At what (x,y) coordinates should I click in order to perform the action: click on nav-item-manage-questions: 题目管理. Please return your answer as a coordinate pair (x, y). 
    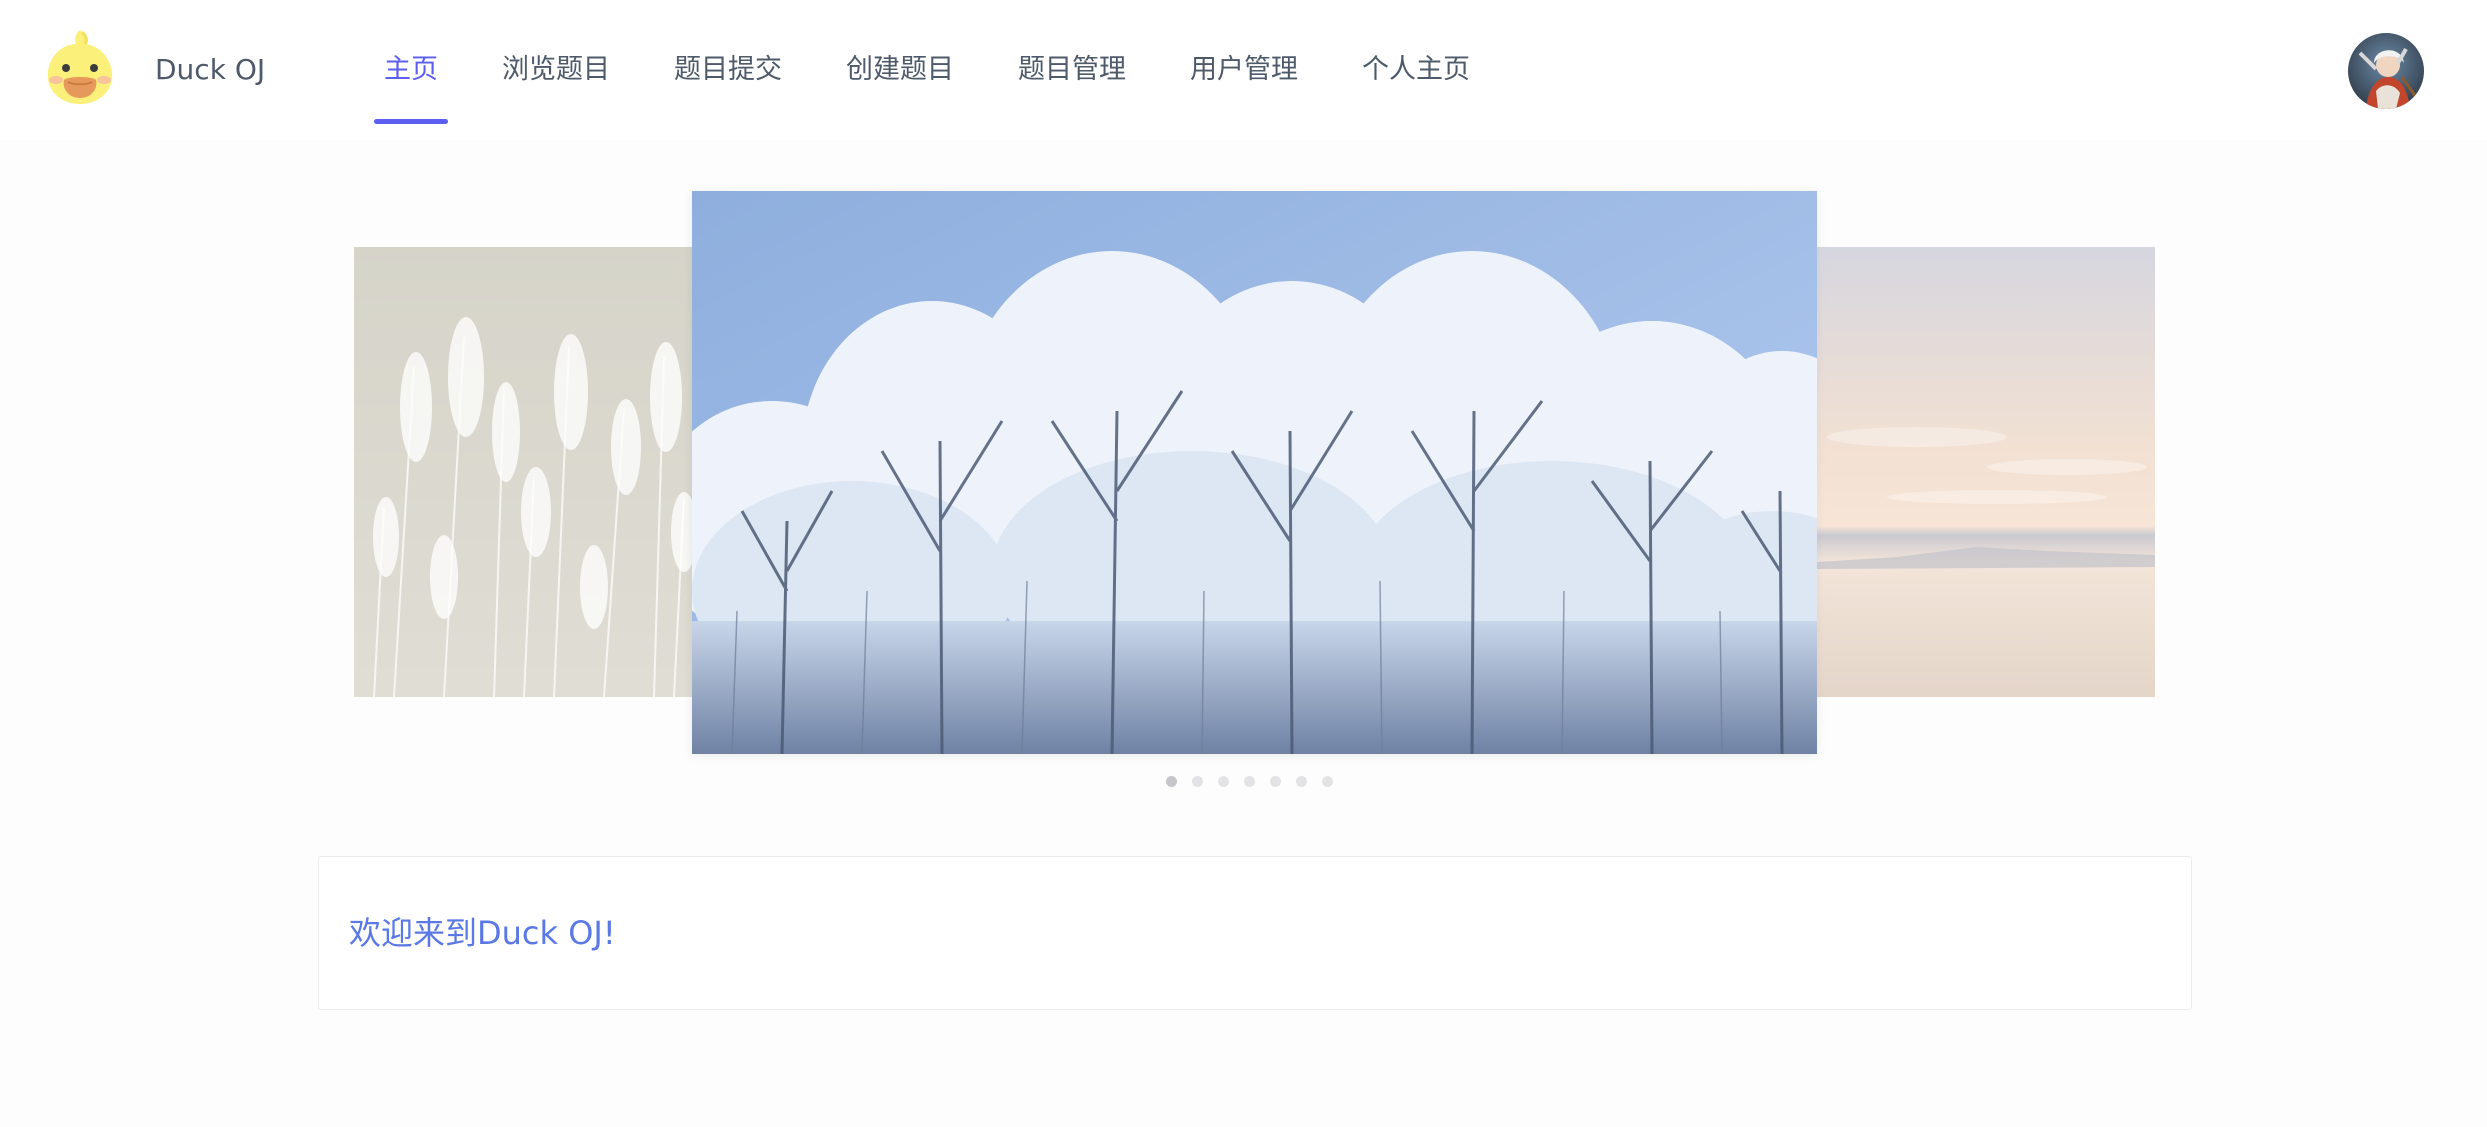
    Looking at the image, I should click on (1072, 70).